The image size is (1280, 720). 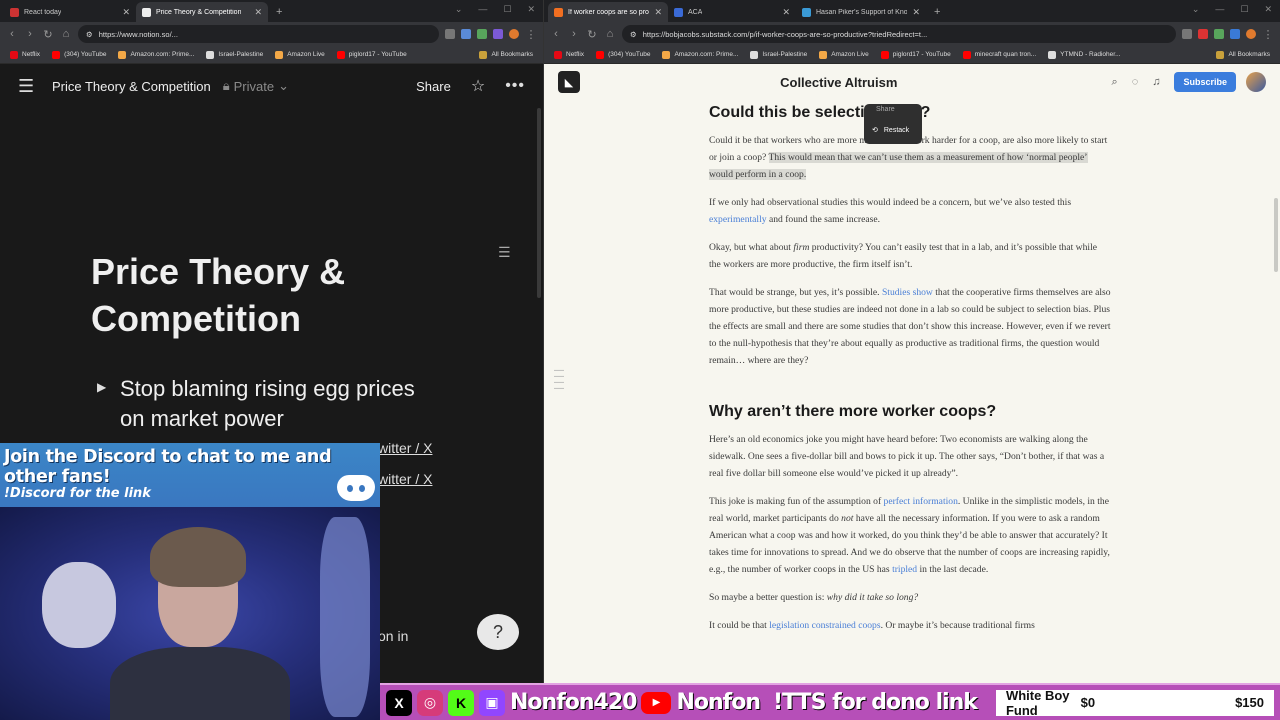 I want to click on more-options-icon: •••, so click(x=515, y=86).